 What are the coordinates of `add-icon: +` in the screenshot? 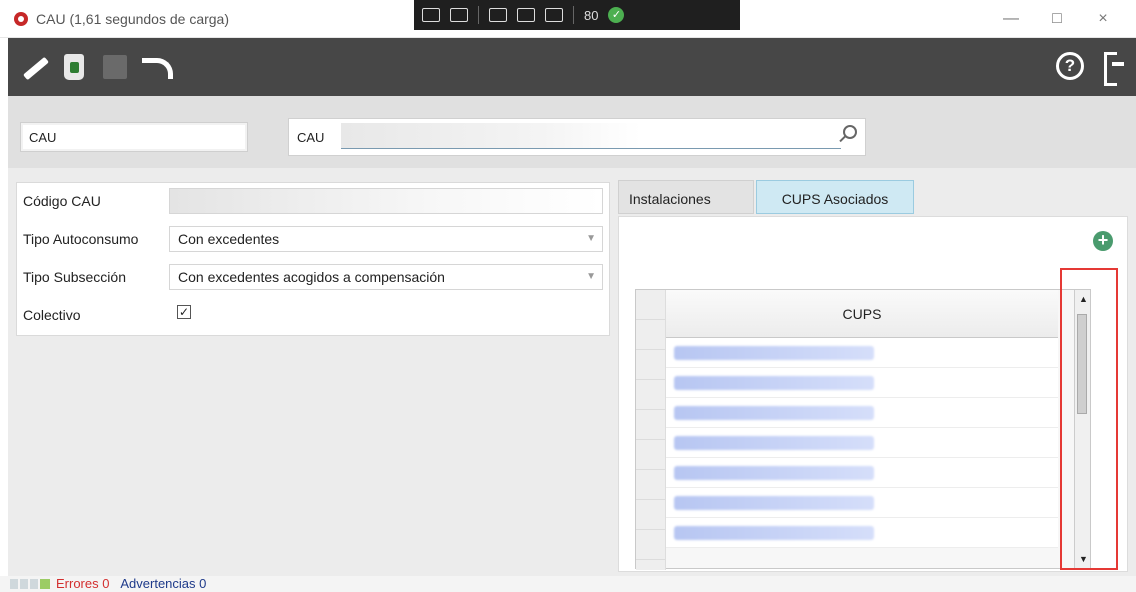 It's located at (1103, 241).